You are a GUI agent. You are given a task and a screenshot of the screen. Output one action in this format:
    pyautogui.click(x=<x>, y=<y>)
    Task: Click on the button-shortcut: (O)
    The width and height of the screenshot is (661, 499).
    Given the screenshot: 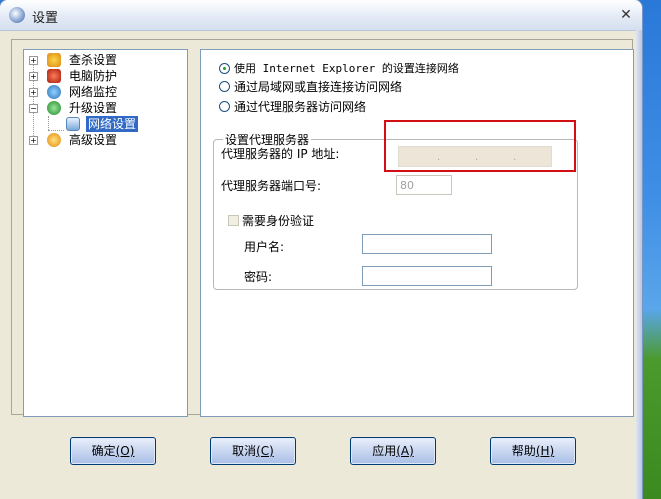 What is the action you would take?
    pyautogui.click(x=125, y=451)
    